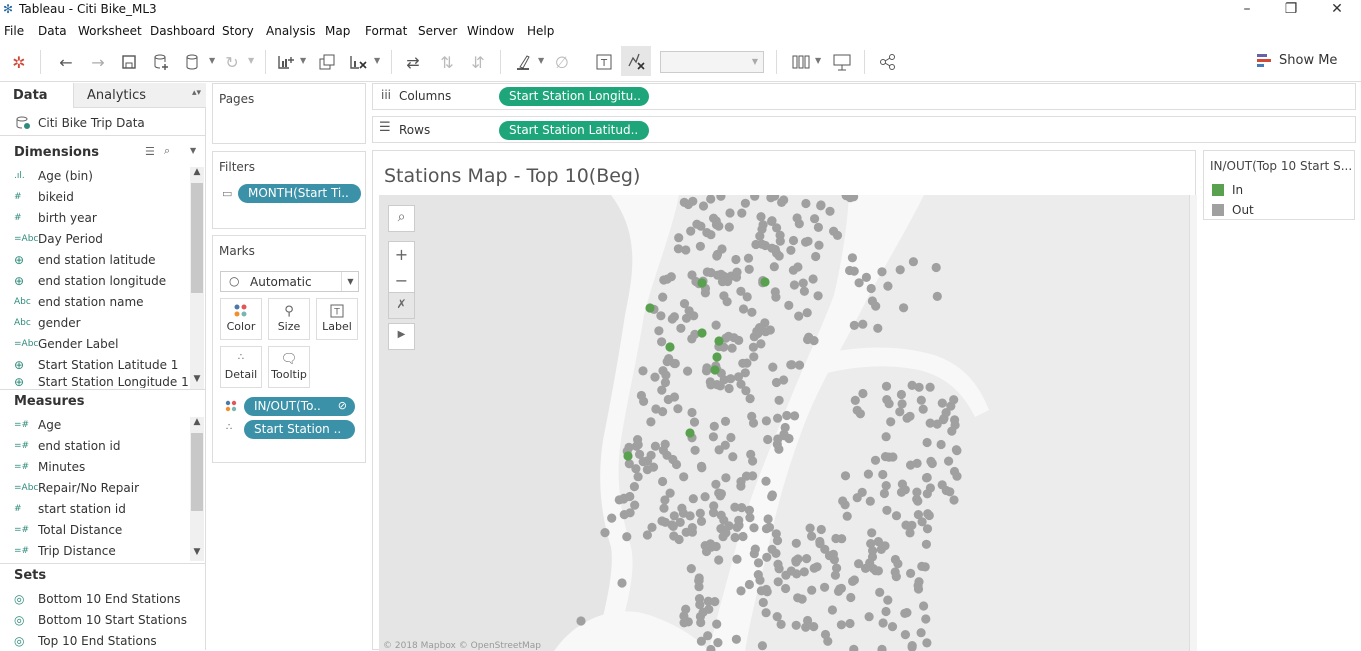 This screenshot has width=1361, height=651. Describe the element at coordinates (1308, 60) in the screenshot. I see `show-me-button: Show Me` at that location.